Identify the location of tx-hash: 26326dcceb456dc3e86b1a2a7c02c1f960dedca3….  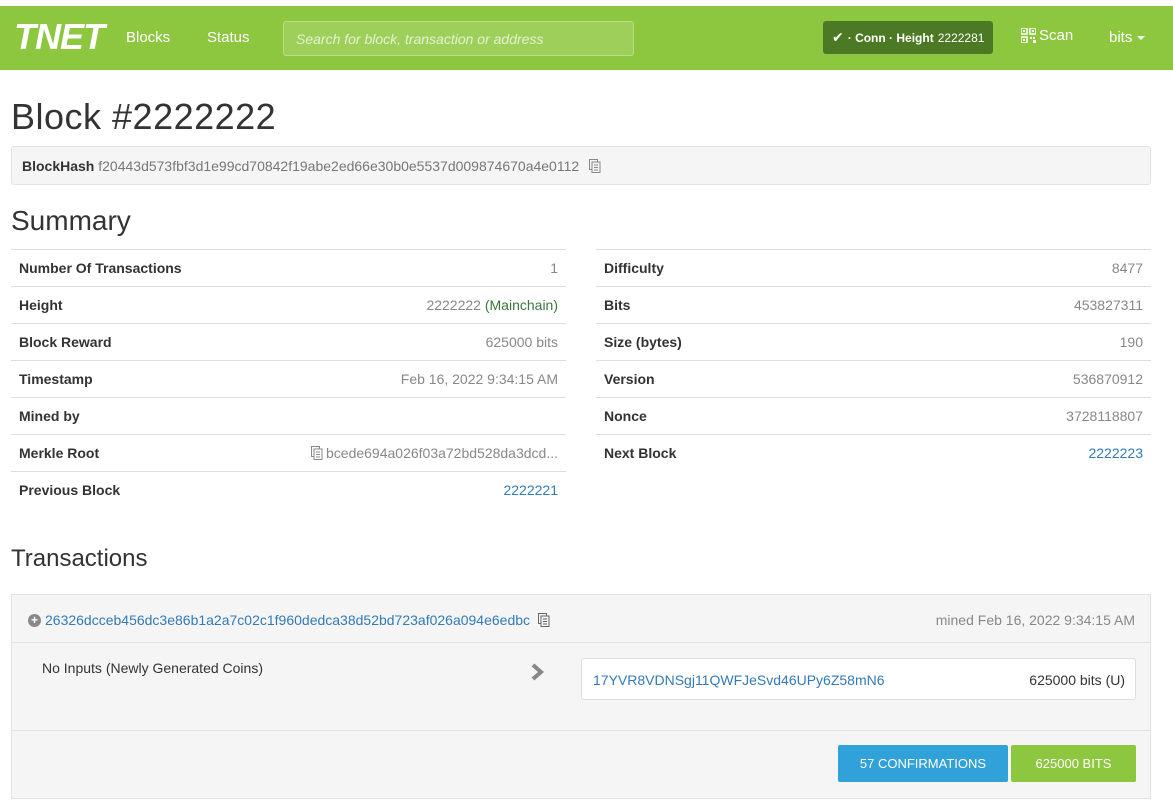
(297, 620).